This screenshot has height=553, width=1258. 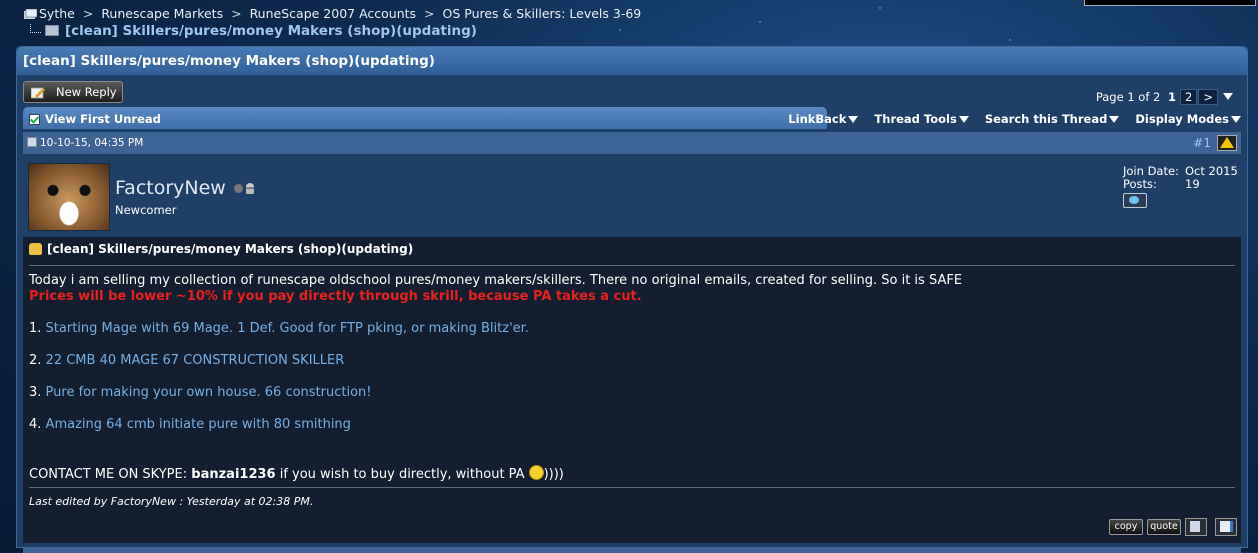 I want to click on thumbs-up-icon, so click(x=35, y=249).